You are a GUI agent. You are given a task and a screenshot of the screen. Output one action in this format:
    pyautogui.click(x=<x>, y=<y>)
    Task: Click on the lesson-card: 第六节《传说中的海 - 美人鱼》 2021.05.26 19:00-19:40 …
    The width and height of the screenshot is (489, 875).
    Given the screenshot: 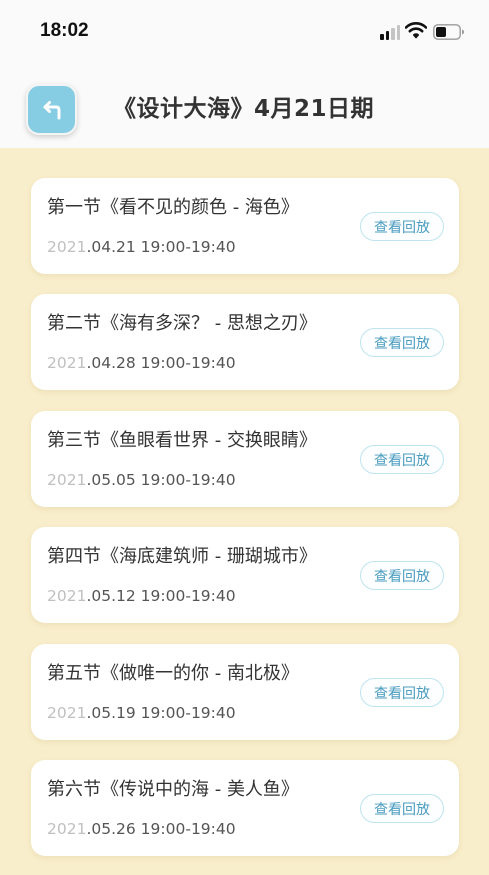 What is the action you would take?
    pyautogui.click(x=245, y=808)
    